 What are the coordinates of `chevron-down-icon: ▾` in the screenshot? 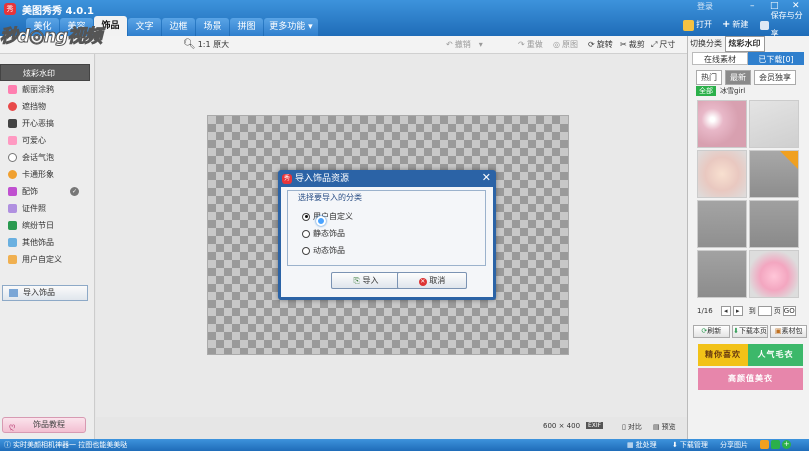 It's located at (481, 44).